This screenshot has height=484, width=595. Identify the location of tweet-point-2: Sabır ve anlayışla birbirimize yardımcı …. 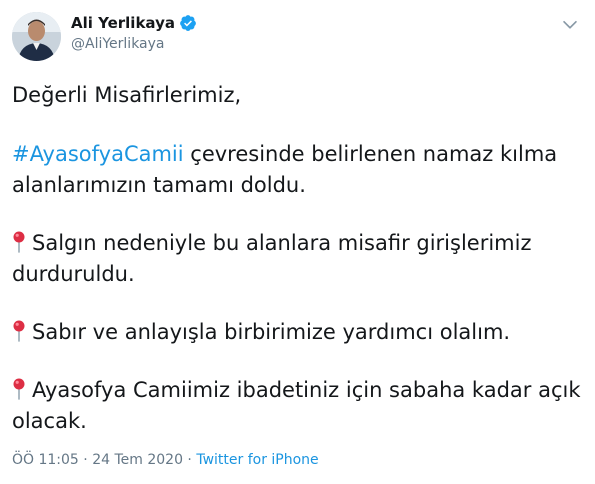
(298, 332).